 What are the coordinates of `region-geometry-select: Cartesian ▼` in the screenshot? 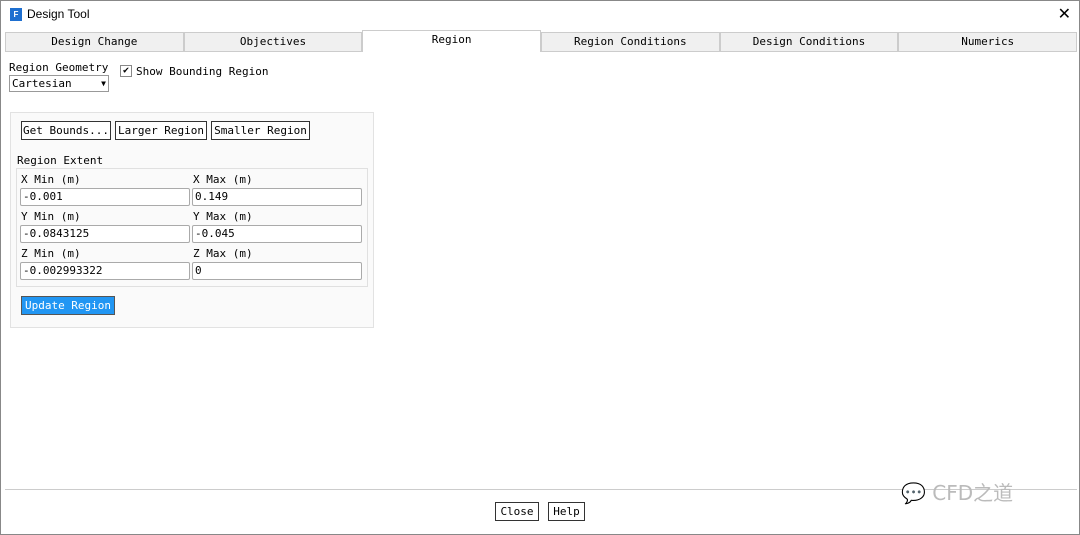 It's located at (59, 83).